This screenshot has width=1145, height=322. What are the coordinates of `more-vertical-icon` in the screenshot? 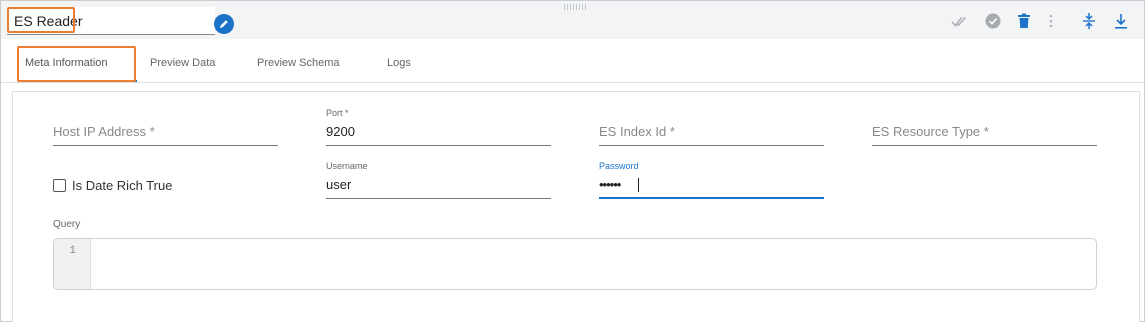 It's located at (1051, 21).